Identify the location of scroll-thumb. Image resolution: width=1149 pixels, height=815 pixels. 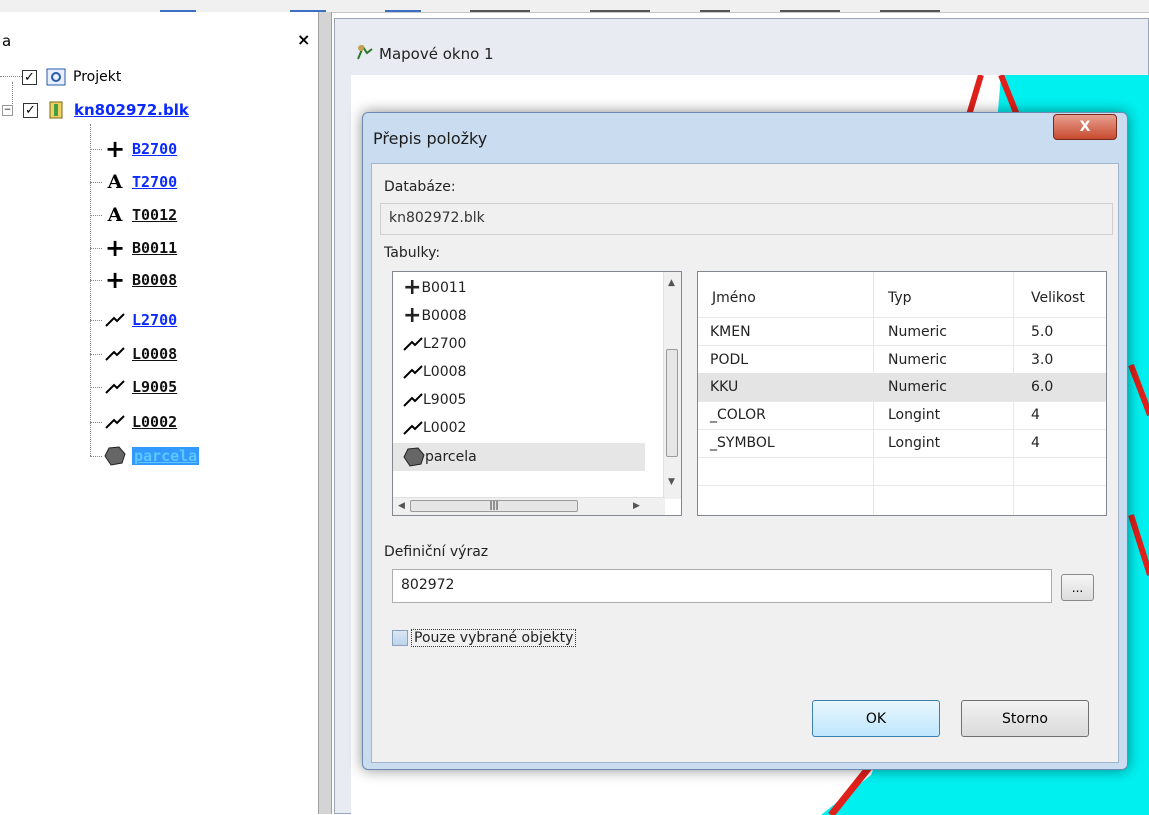
(672, 403).